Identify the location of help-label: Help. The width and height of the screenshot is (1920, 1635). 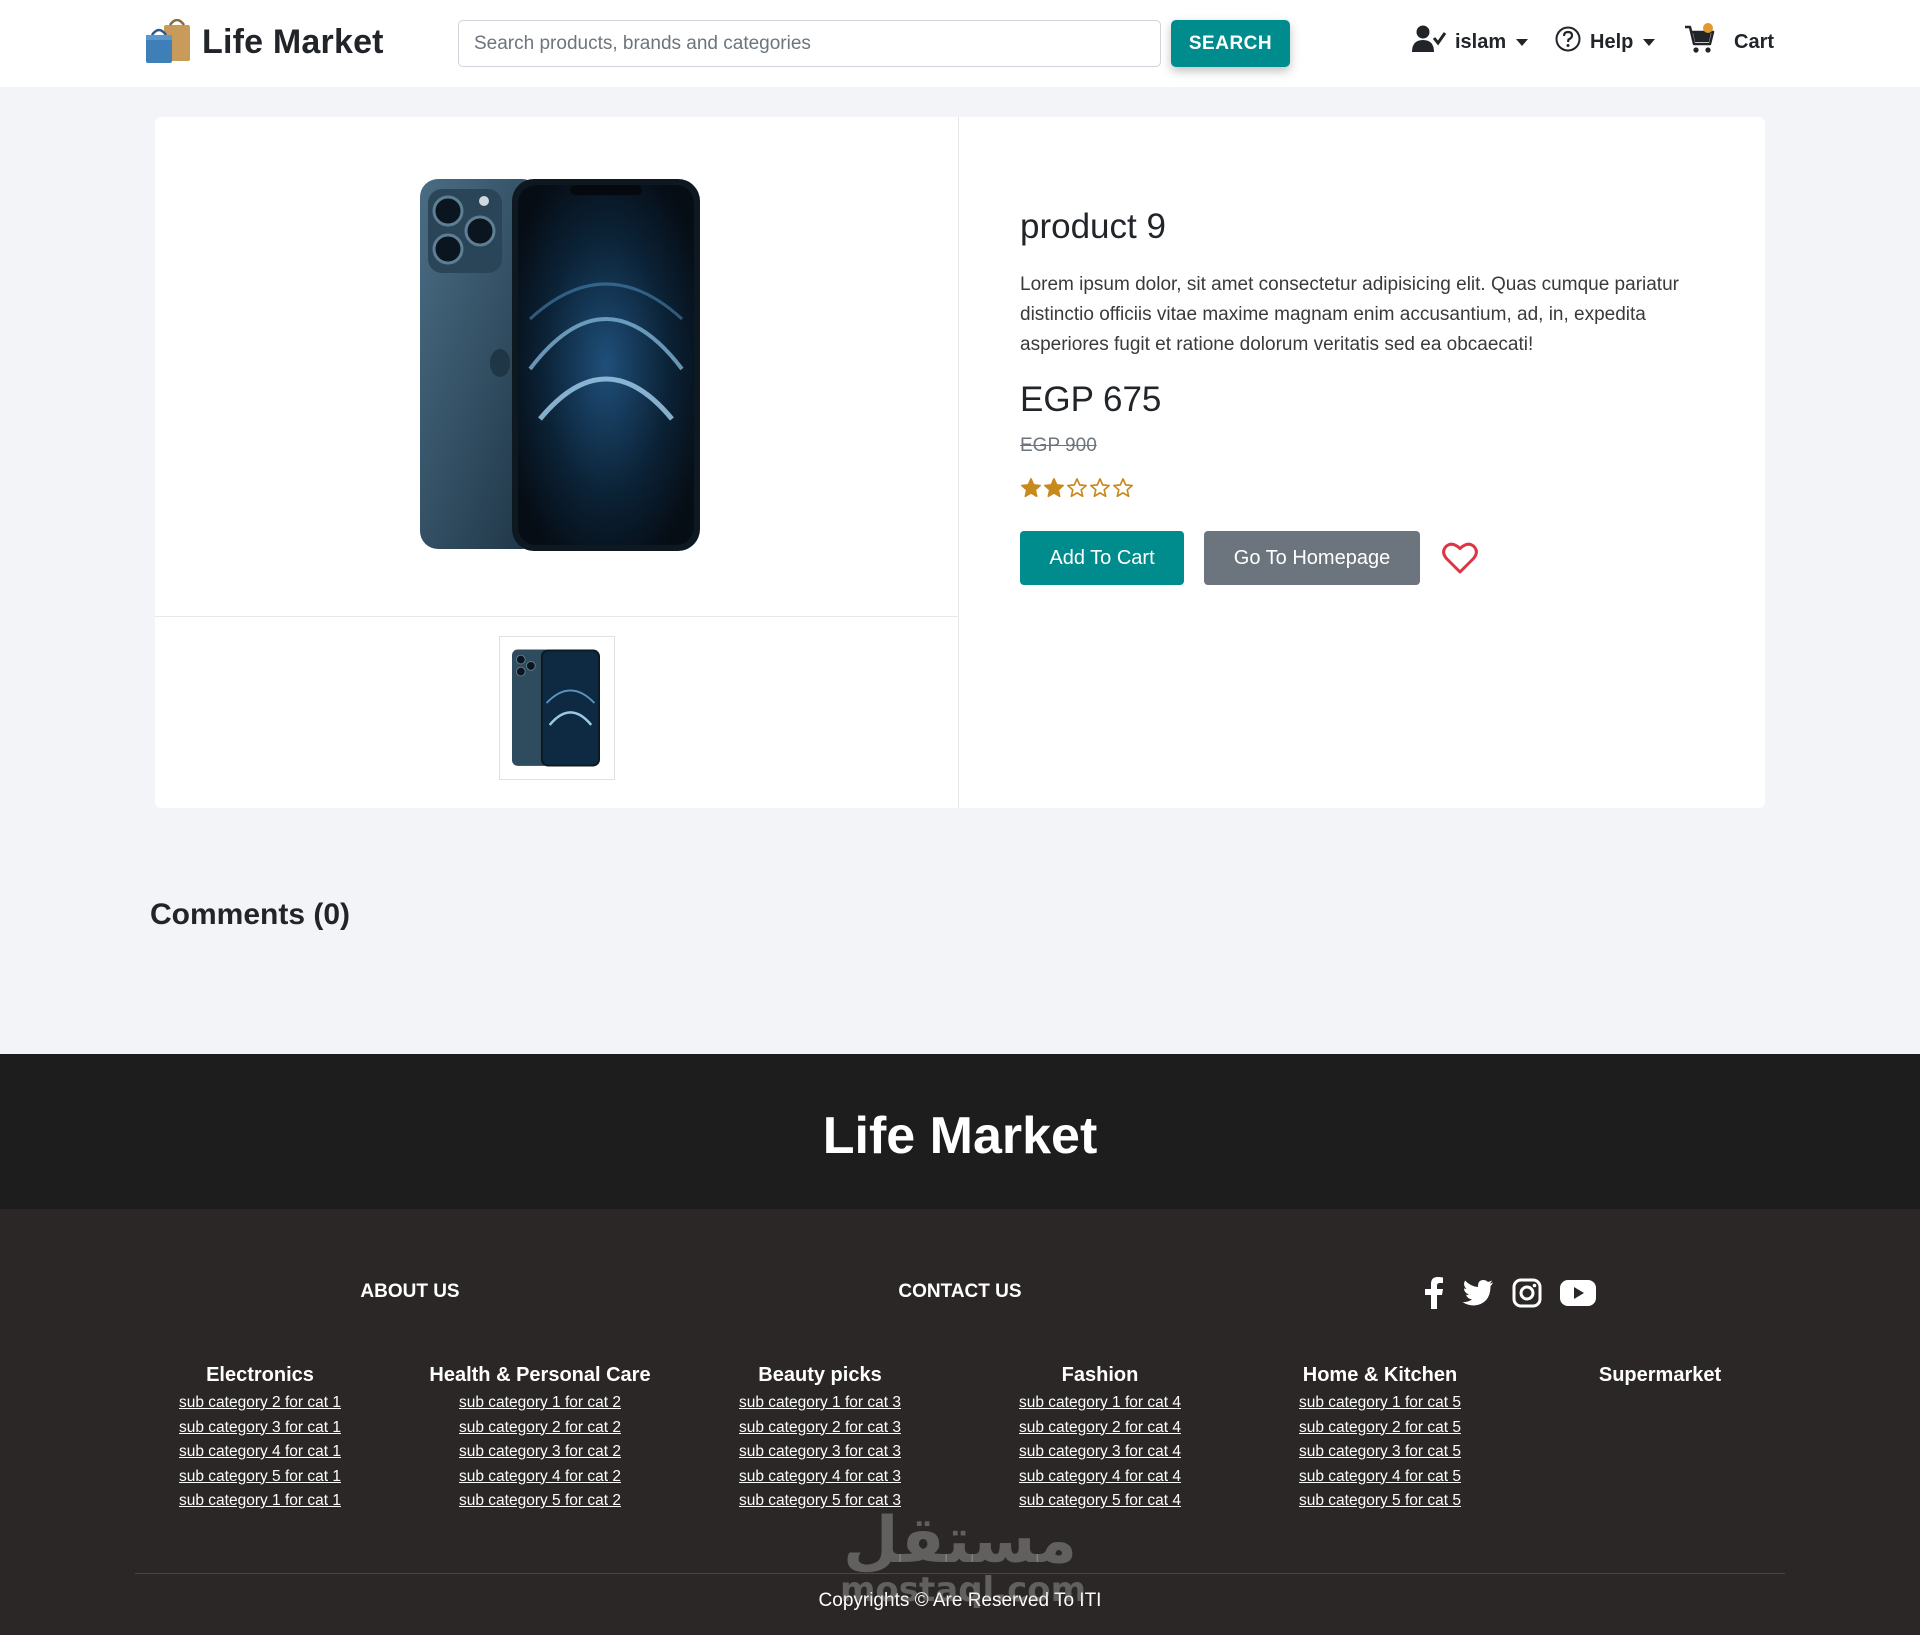
(1612, 41).